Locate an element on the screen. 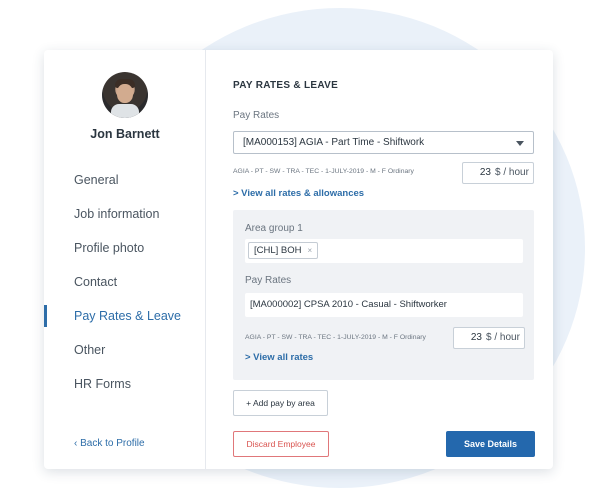 Image resolution: width=600 pixels, height=500 pixels. avatar-face is located at coordinates (125, 93).